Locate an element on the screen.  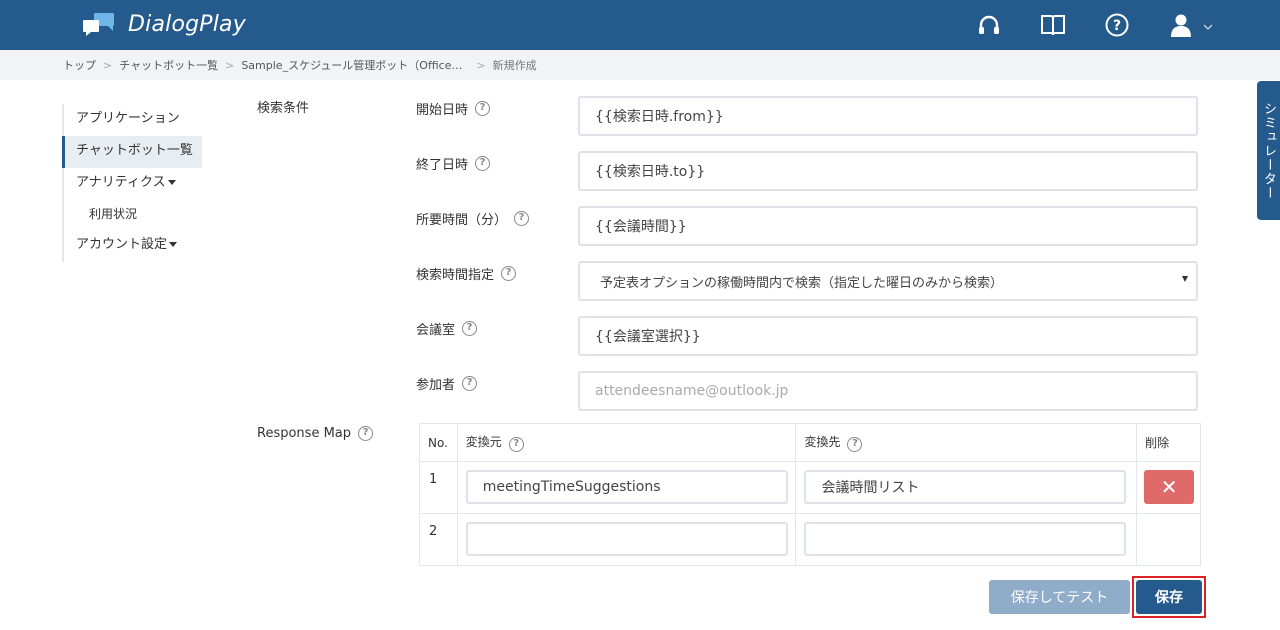
col-target: 変換先? is located at coordinates (966, 442).